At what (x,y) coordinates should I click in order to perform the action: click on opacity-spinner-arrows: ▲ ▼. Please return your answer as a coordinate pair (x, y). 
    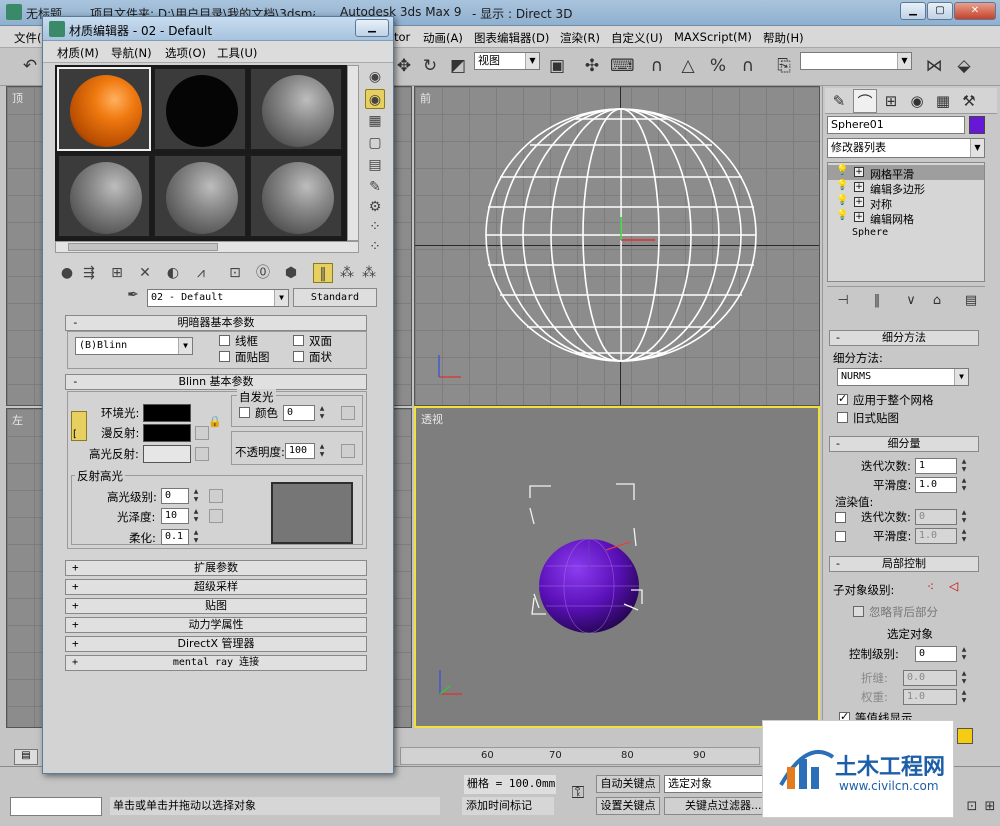
    Looking at the image, I should click on (322, 451).